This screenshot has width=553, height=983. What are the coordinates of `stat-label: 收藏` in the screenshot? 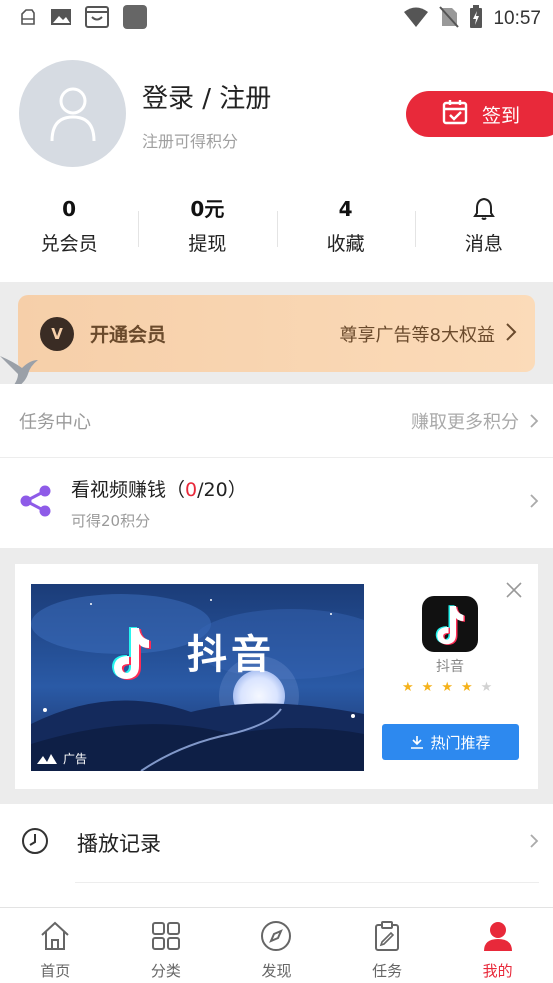 It's located at (345, 244).